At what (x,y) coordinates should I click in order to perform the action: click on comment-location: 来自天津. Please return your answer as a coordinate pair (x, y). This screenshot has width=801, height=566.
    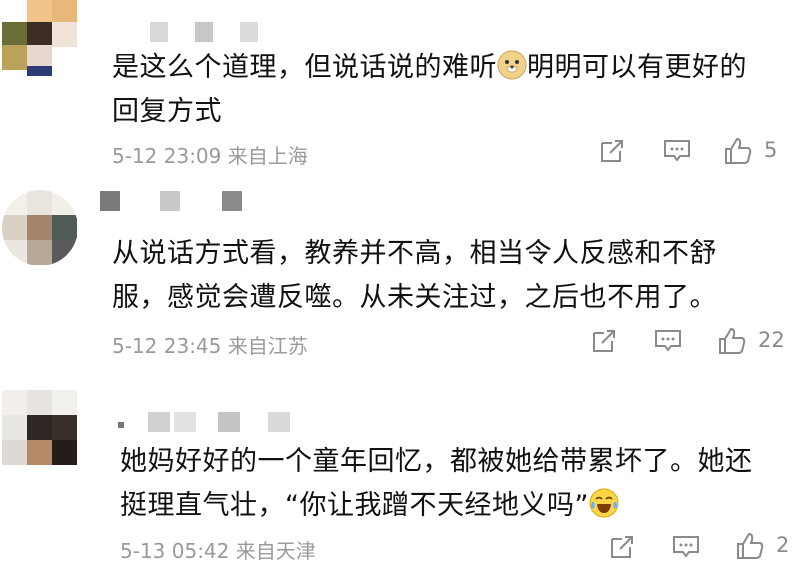
    Looking at the image, I should click on (275, 551).